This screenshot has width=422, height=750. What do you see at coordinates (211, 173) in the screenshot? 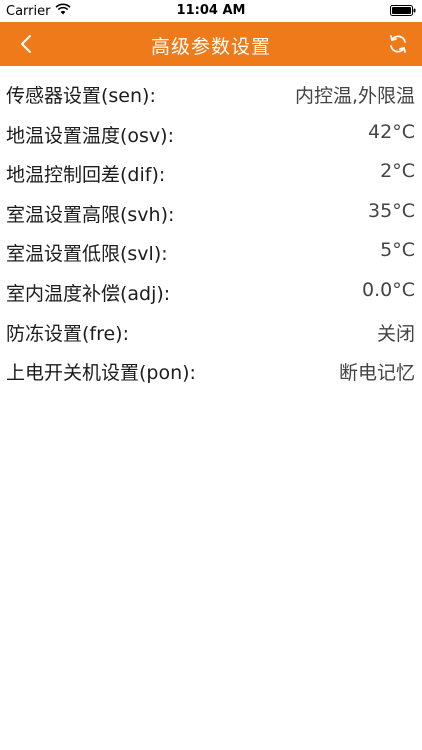
I see `setting-row-hysteresis: 地温控制回差(dif): 2°C` at bounding box center [211, 173].